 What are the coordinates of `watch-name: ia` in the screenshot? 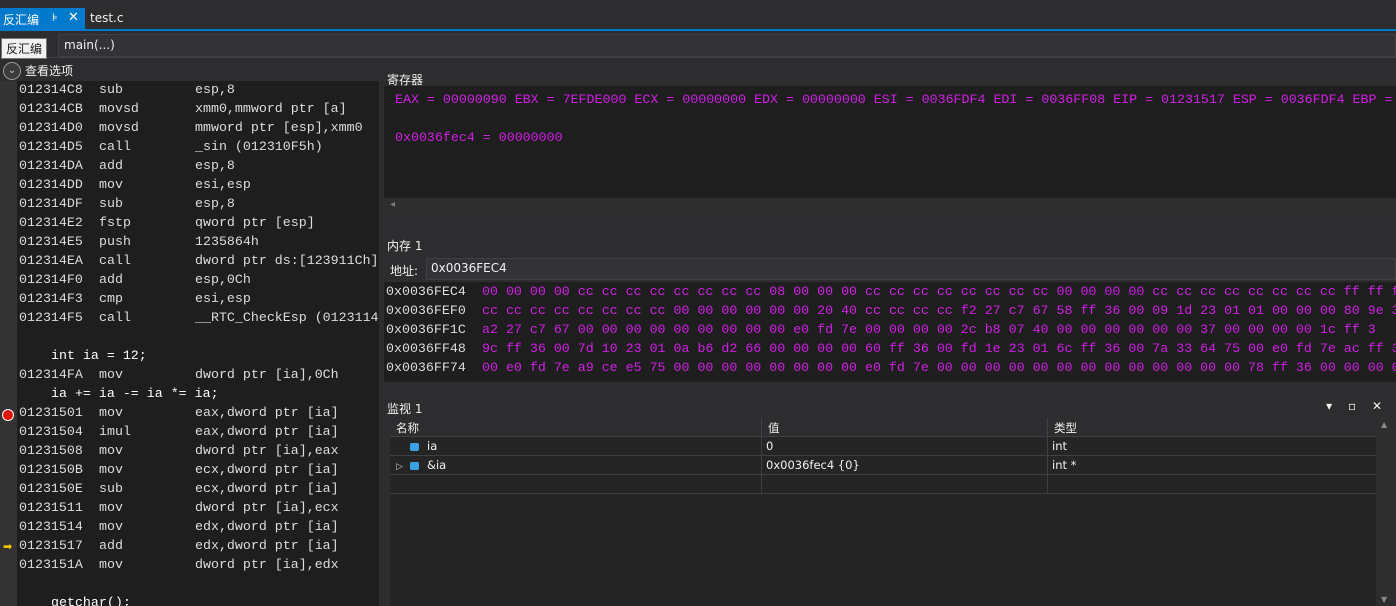 It's located at (432, 446).